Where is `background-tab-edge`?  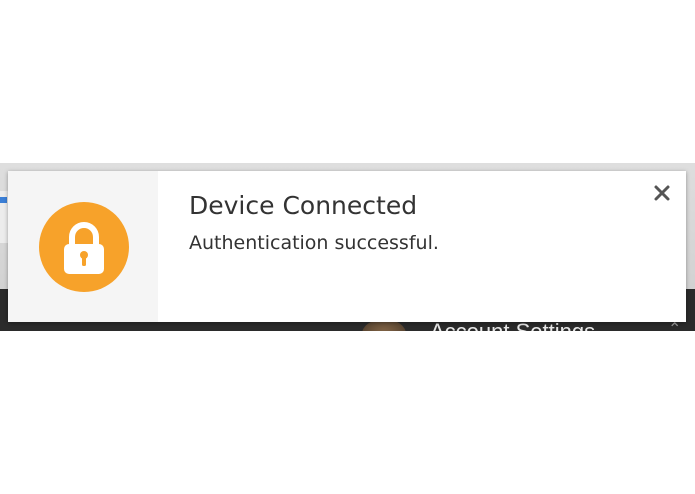 background-tab-edge is located at coordinates (4, 217).